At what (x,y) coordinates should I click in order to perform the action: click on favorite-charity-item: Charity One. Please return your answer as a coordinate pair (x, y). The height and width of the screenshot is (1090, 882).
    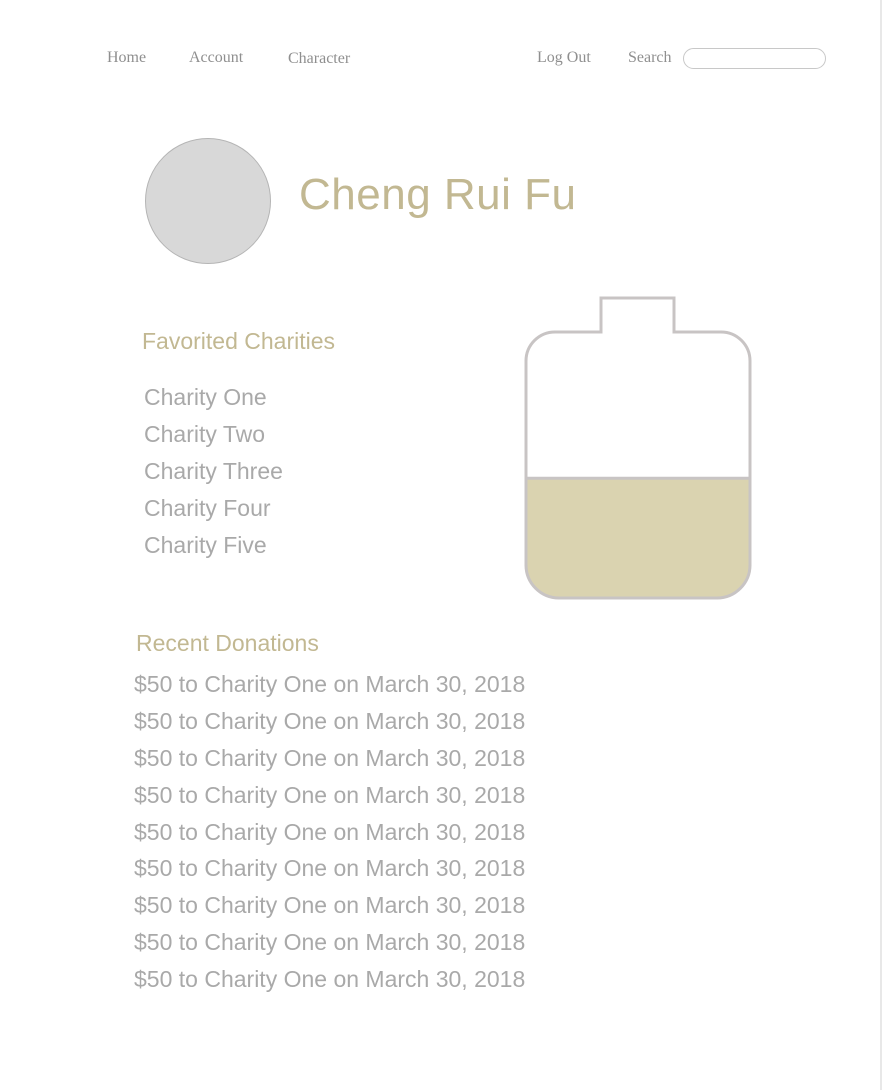
    Looking at the image, I should click on (213, 398).